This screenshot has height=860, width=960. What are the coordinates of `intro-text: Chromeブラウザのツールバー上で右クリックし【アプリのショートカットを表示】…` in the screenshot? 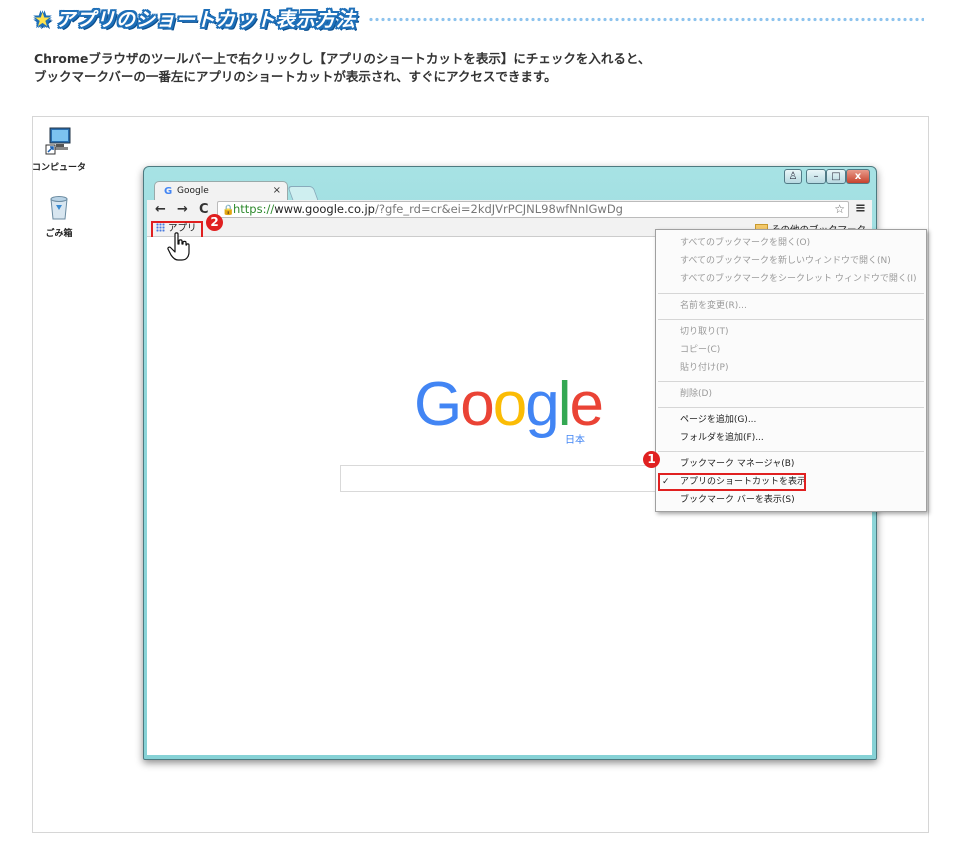 It's located at (474, 68).